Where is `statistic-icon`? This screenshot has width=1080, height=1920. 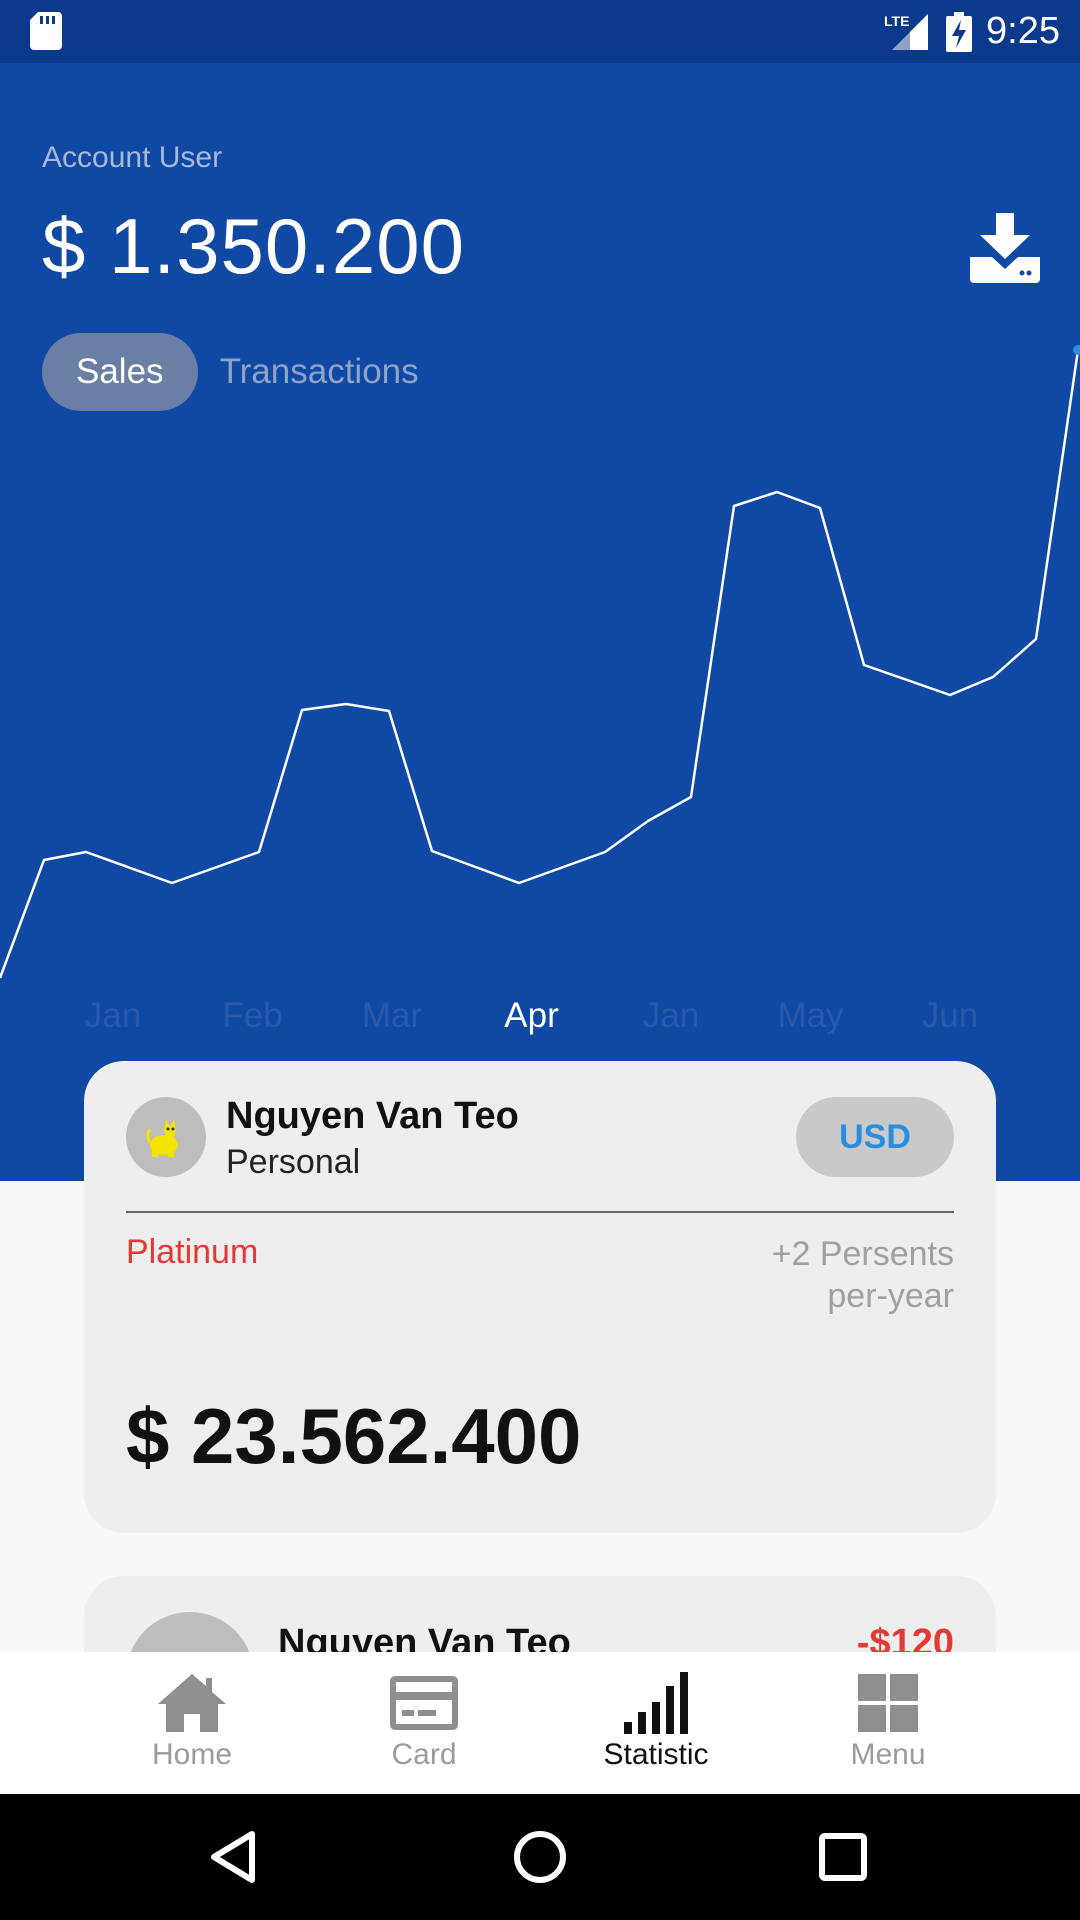
statistic-icon is located at coordinates (656, 1703).